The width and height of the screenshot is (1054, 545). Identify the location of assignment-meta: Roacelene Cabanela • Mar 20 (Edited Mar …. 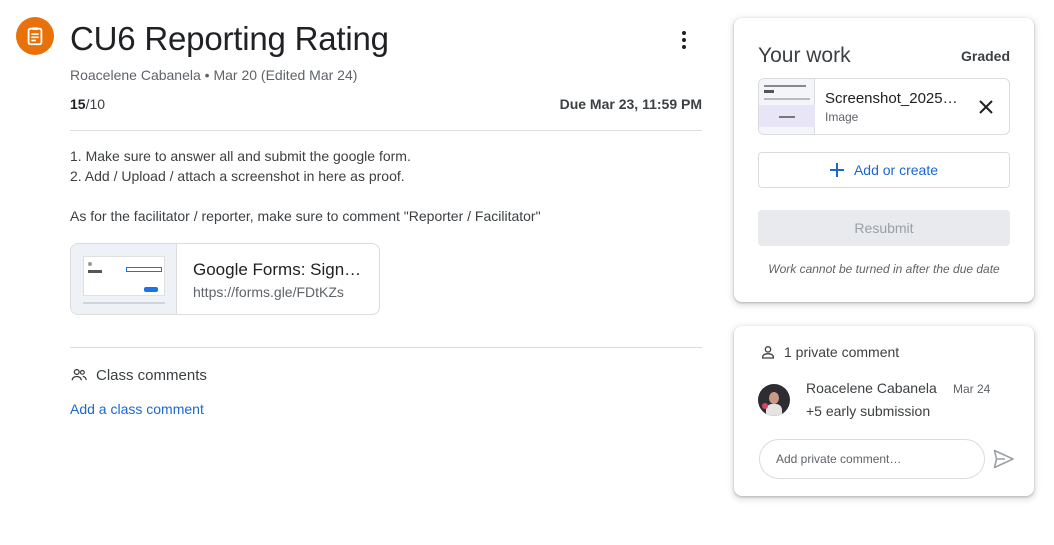
(214, 75).